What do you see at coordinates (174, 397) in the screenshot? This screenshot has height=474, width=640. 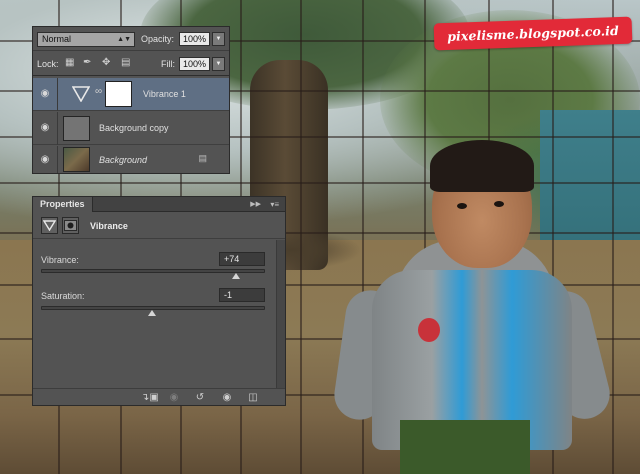 I see `view-previous-state-icon: ◉` at bounding box center [174, 397].